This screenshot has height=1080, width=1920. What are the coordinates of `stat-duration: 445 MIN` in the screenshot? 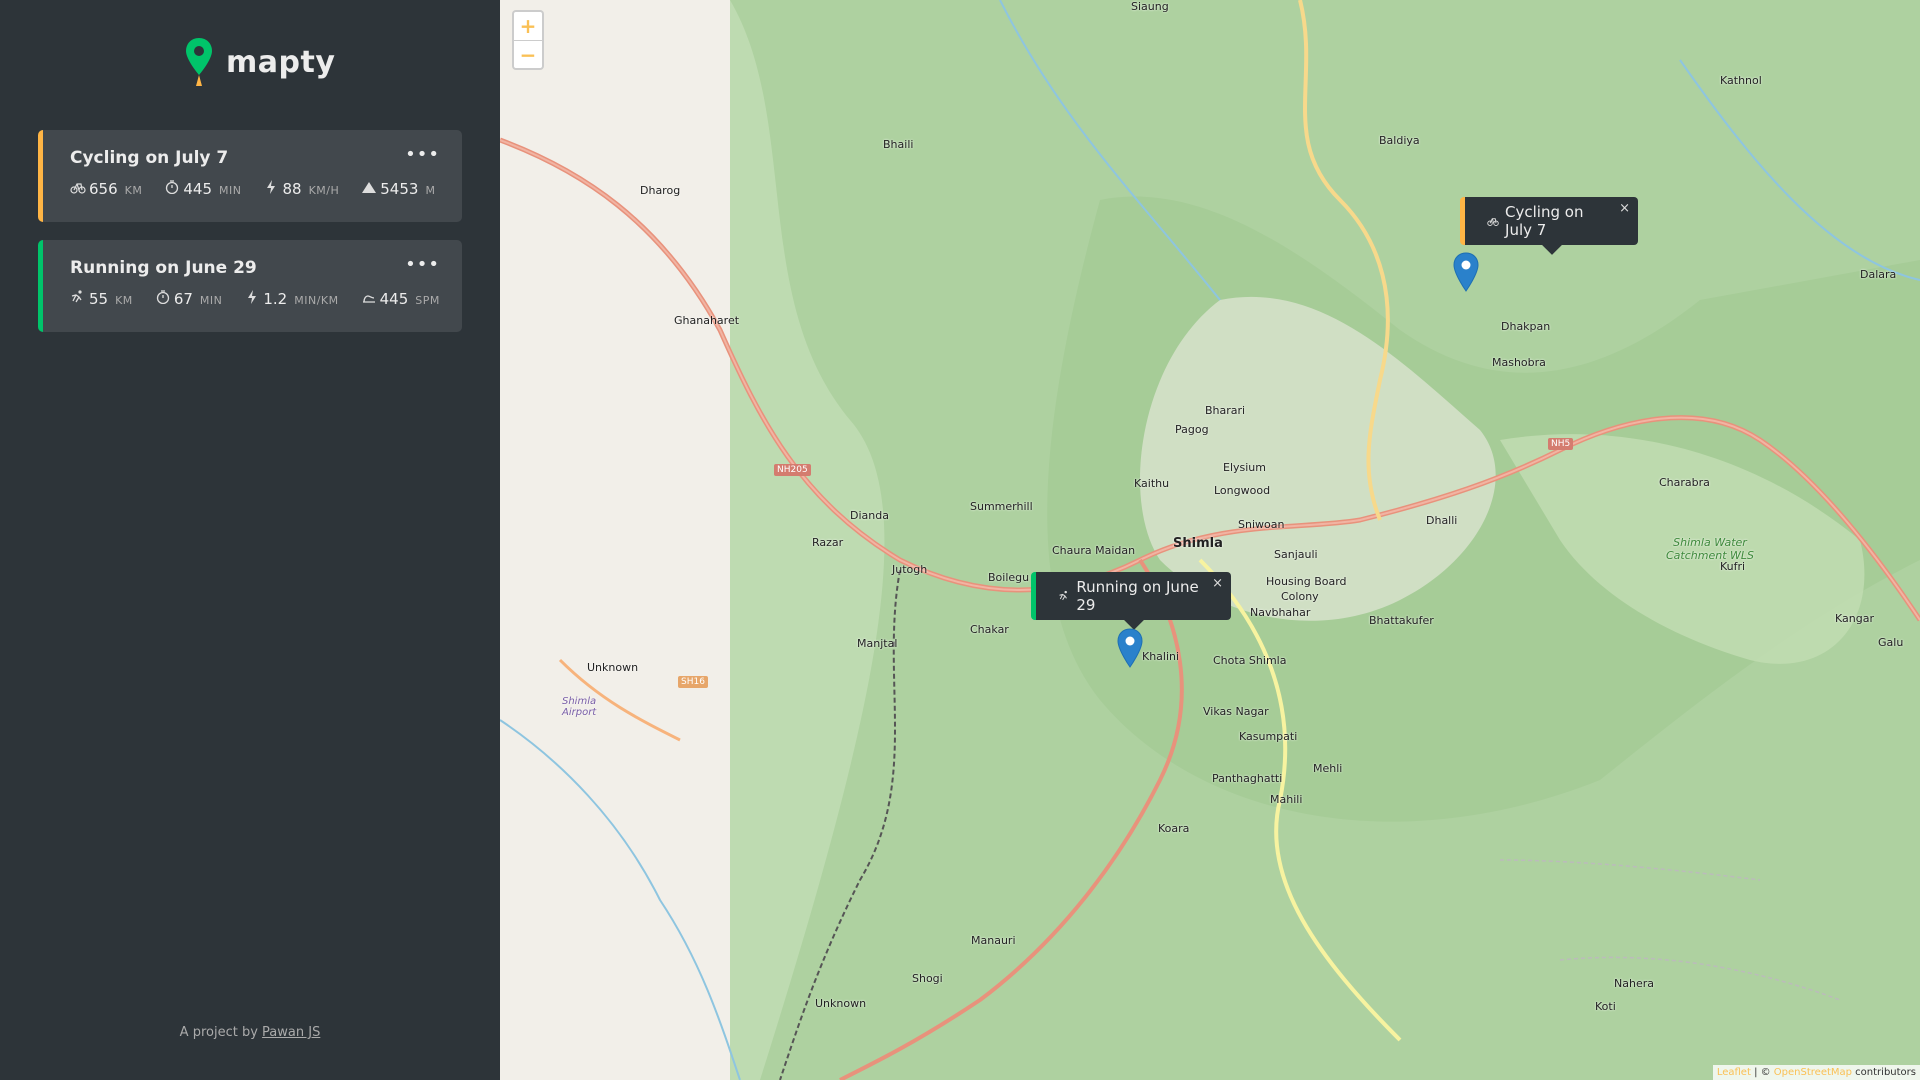 It's located at (202, 189).